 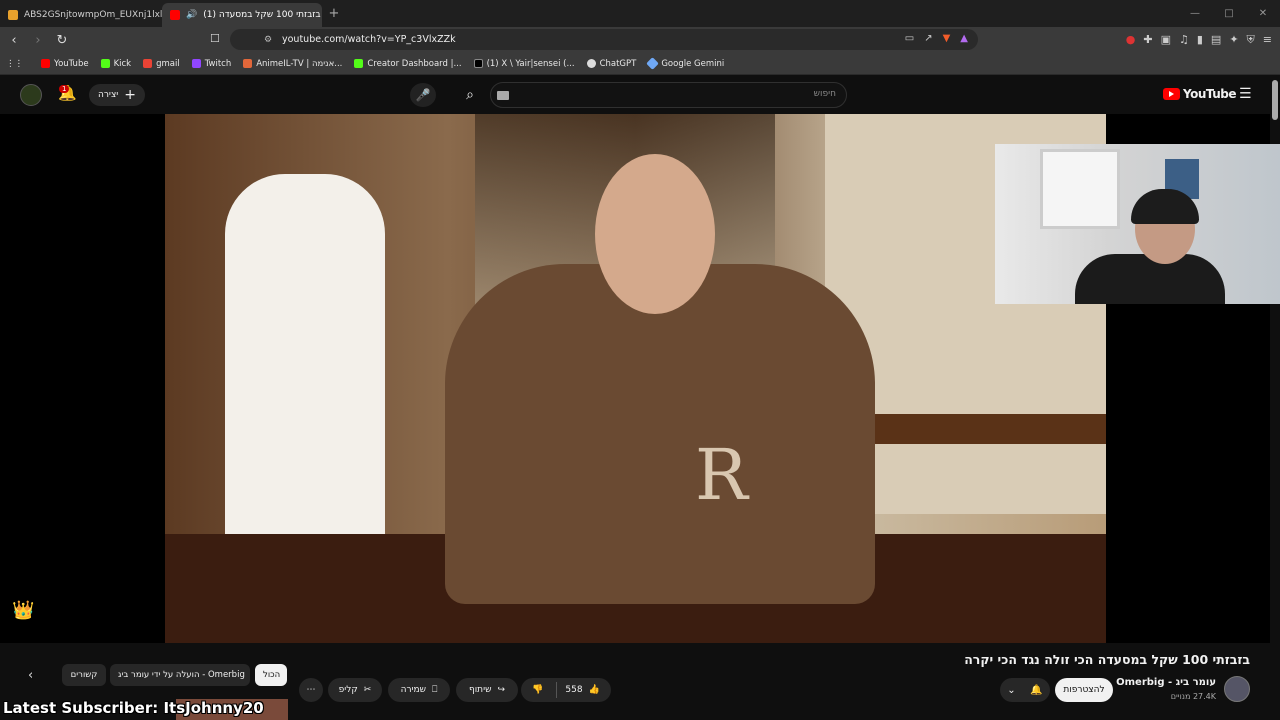 I want to click on bookmark-save-icon: ⎕, so click(x=435, y=690).